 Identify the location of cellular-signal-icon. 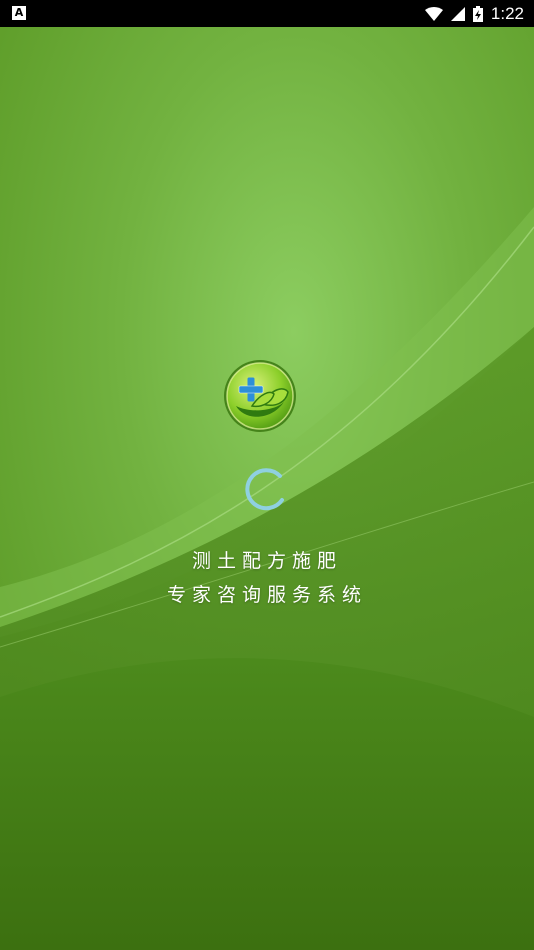
(457, 13).